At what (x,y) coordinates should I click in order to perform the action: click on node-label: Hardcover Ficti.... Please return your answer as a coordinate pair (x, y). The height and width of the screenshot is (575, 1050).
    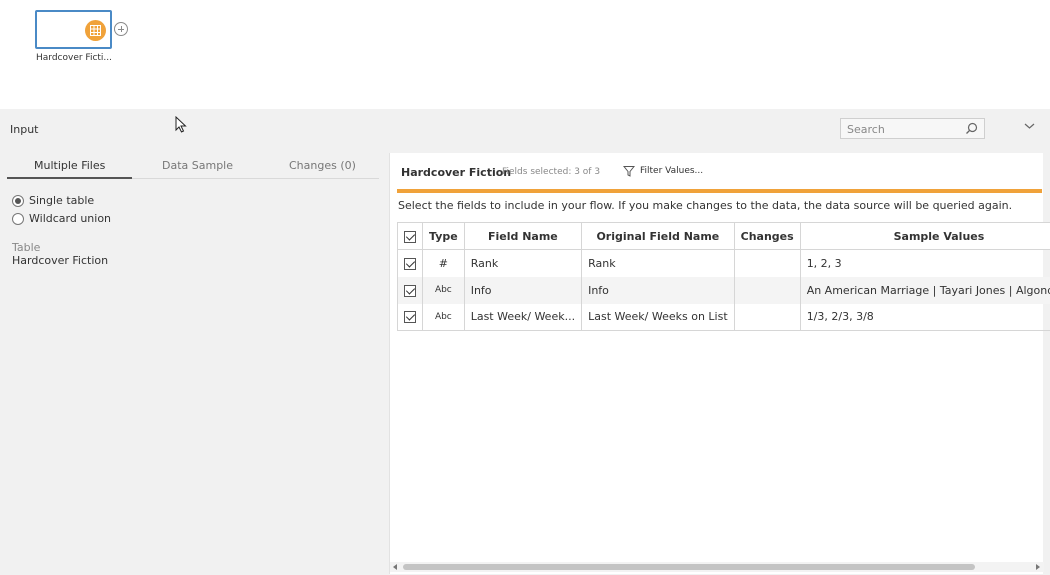
    Looking at the image, I should click on (74, 58).